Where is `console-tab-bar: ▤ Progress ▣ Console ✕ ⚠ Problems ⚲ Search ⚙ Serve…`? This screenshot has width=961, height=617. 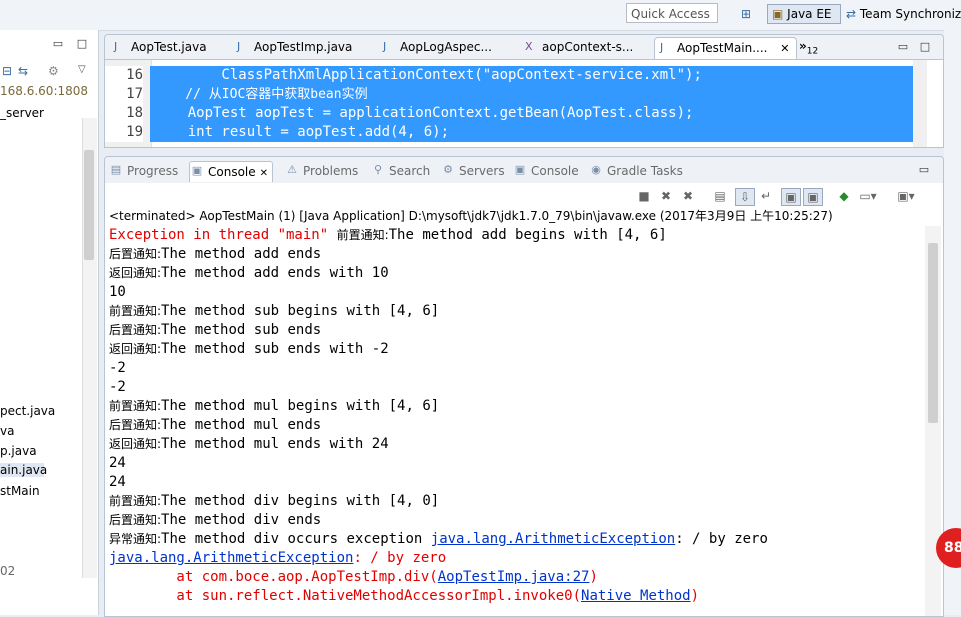 console-tab-bar: ▤ Progress ▣ Console ✕ ⚠ Problems ⚲ Search ⚙ Serve… is located at coordinates (524, 170).